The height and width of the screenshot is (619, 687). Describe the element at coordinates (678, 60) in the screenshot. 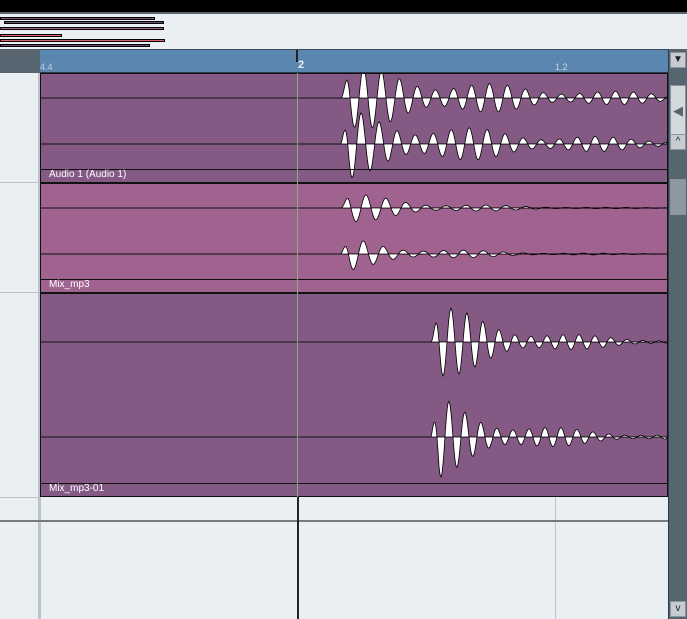

I see `caret-down-icon: ▼` at that location.